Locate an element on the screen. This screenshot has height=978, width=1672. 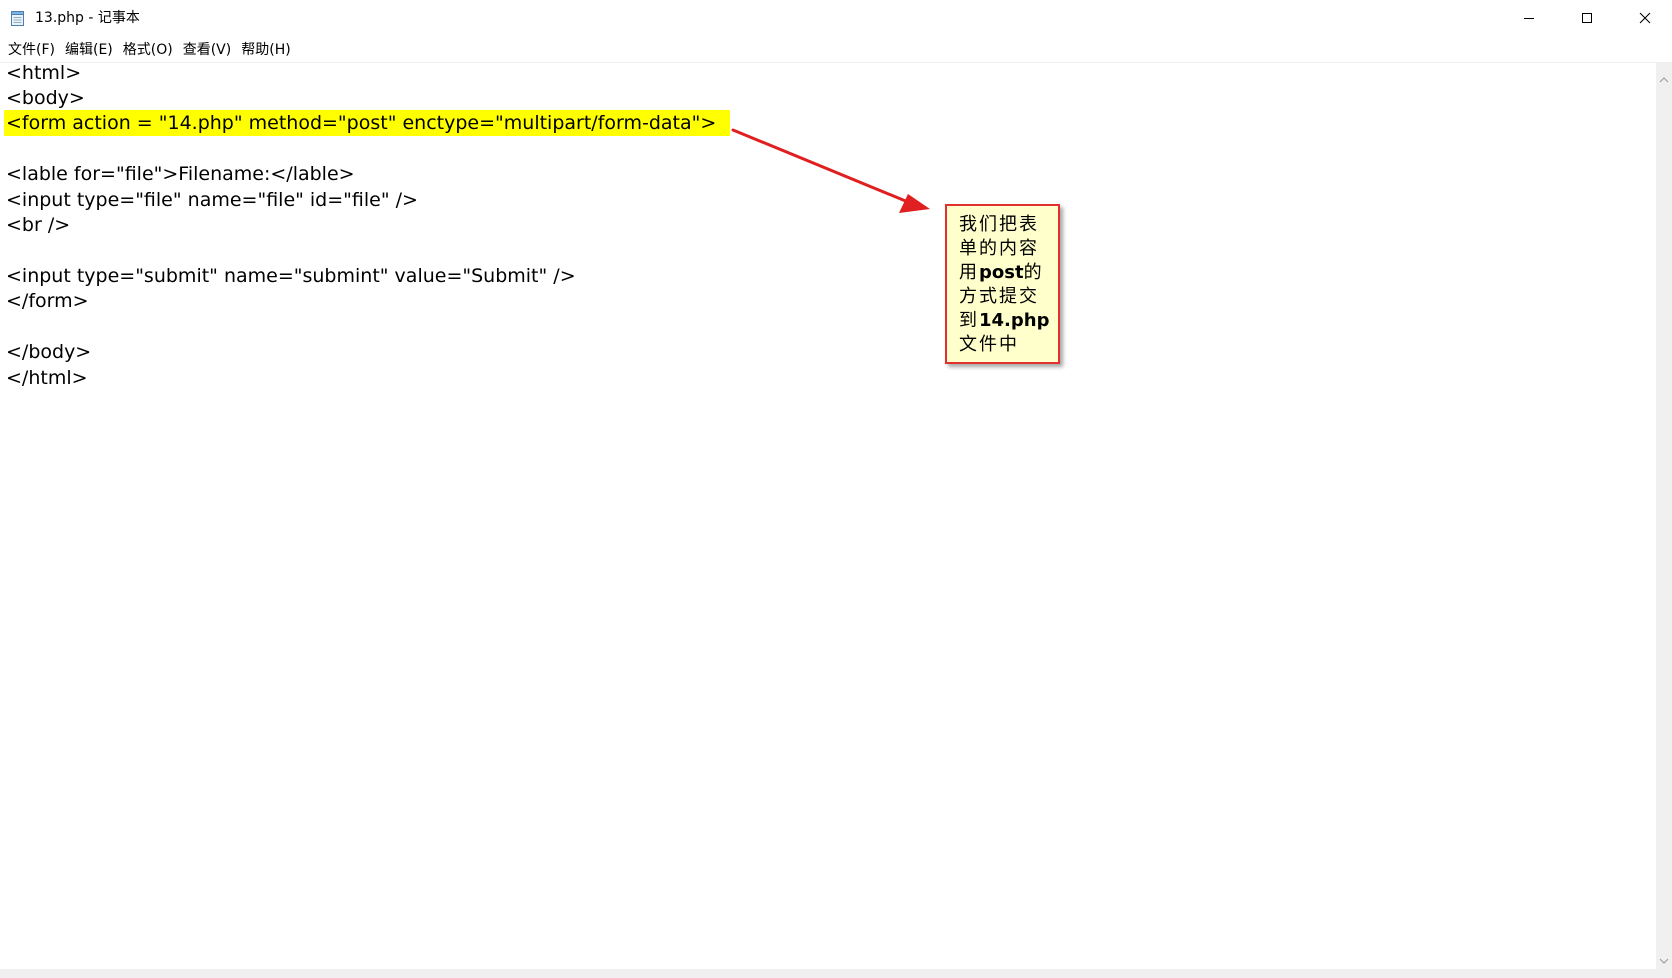
annotation-callout: 我们把表 单的内容 用post的 方式提交 到14.php 文件中 is located at coordinates (1002, 284).